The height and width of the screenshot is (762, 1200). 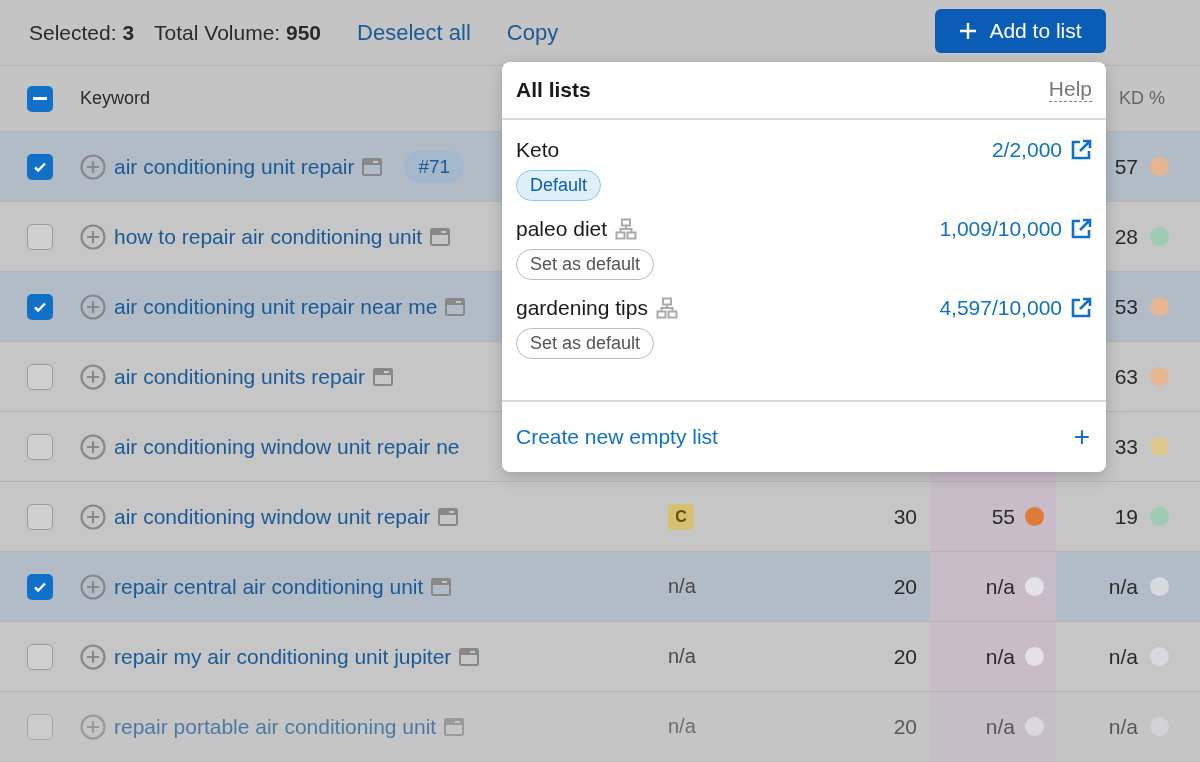 What do you see at coordinates (1126, 516) in the screenshot?
I see `table-cell: 19` at bounding box center [1126, 516].